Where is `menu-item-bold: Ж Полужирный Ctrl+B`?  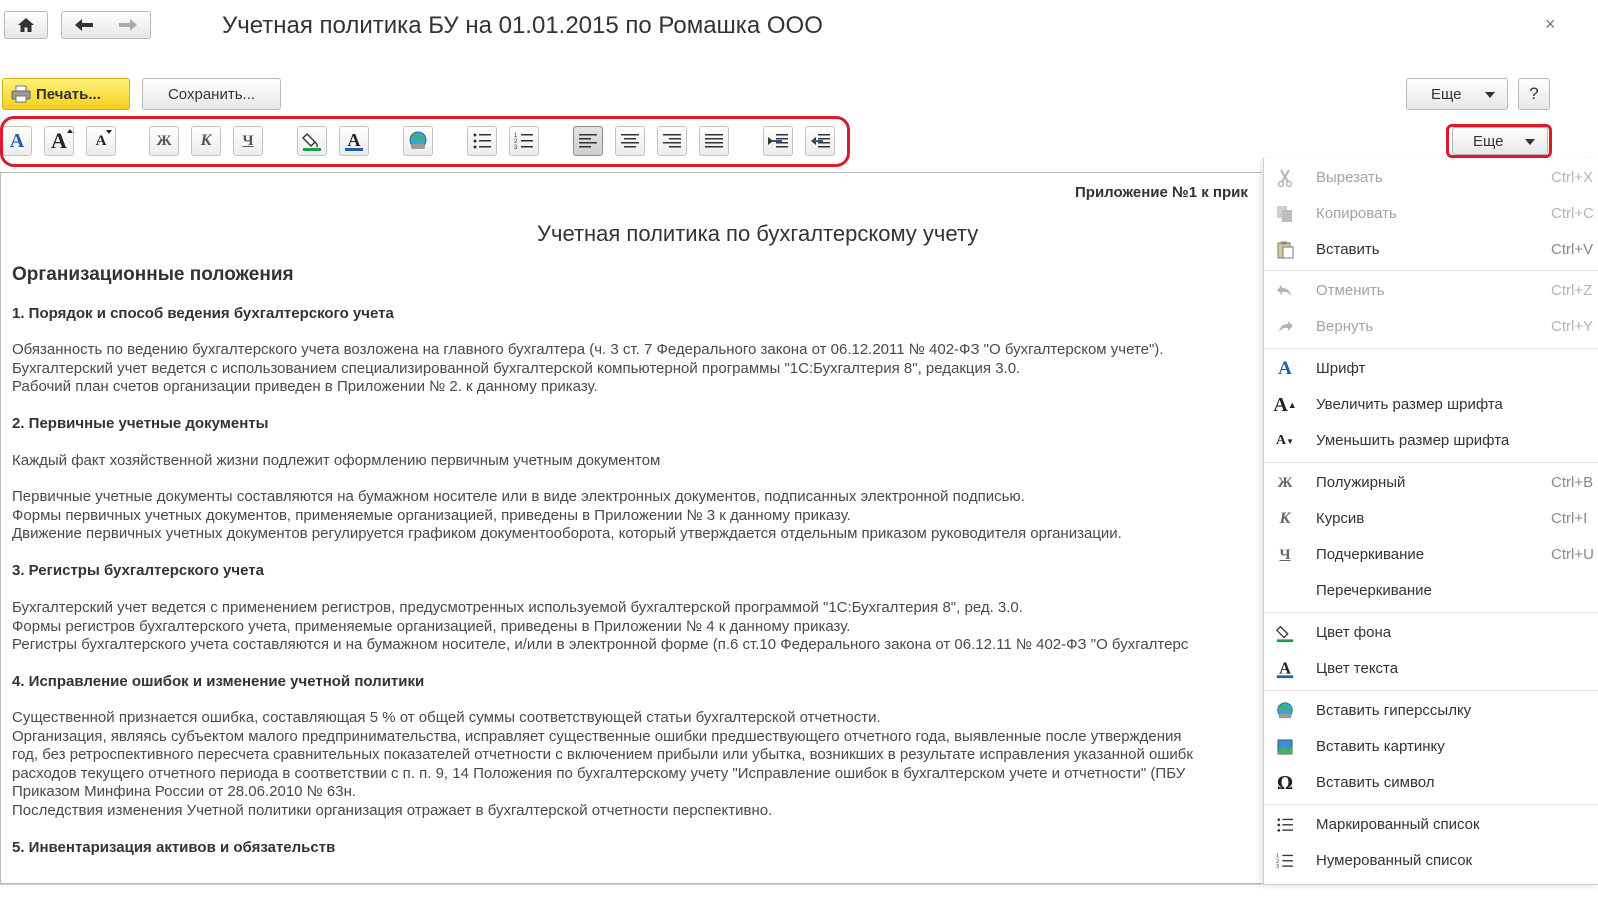 menu-item-bold: Ж Полужирный Ctrl+B is located at coordinates (1431, 482).